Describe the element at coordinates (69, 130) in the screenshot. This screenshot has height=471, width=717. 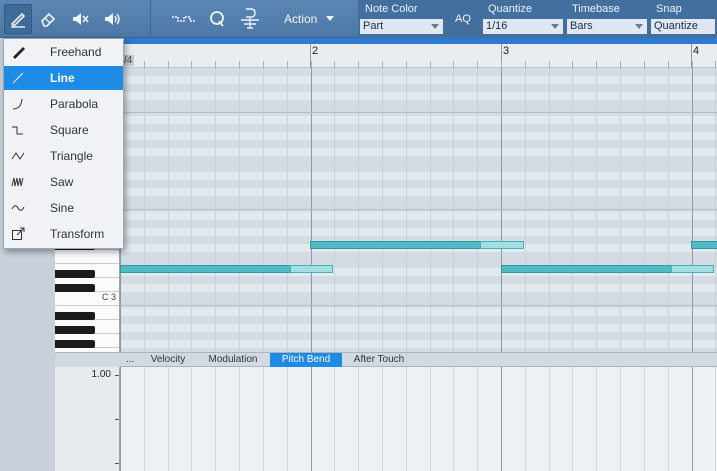
I see `menu-item-label: Square` at that location.